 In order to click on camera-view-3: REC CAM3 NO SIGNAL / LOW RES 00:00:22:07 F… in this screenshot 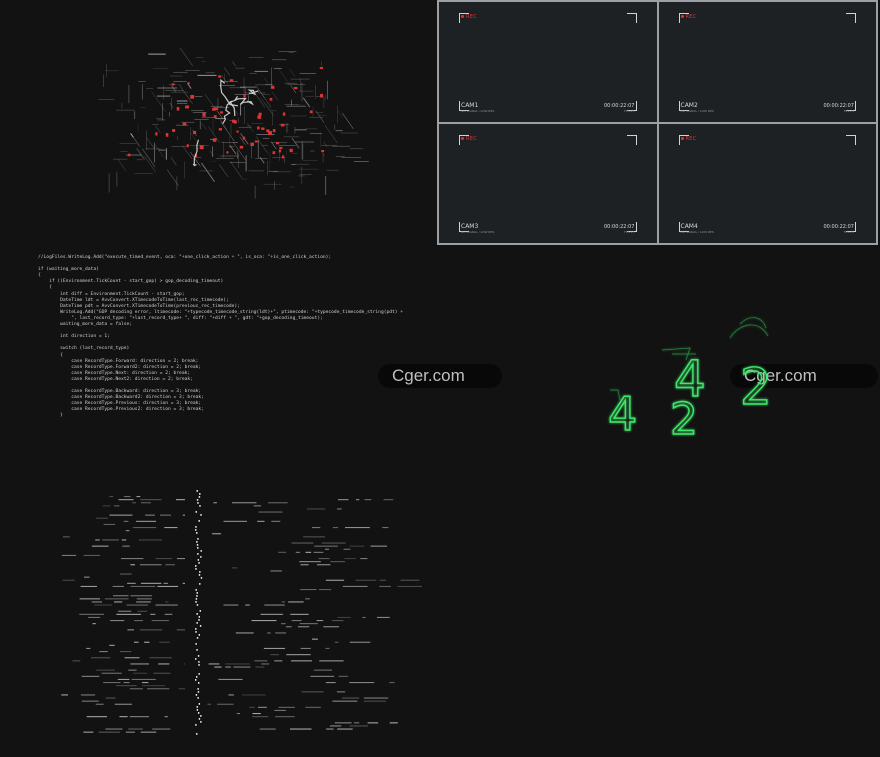, I will do `click(548, 183)`.